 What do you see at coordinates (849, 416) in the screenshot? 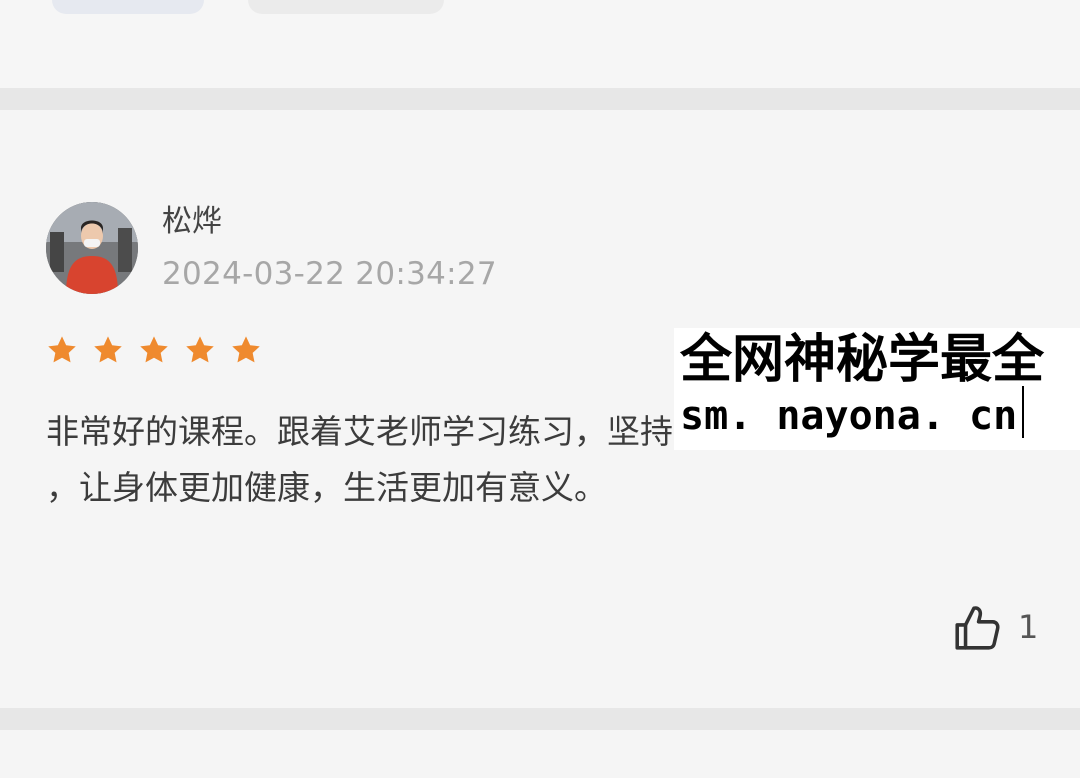
I see `watermark-url: sm. nayona. cn` at bounding box center [849, 416].